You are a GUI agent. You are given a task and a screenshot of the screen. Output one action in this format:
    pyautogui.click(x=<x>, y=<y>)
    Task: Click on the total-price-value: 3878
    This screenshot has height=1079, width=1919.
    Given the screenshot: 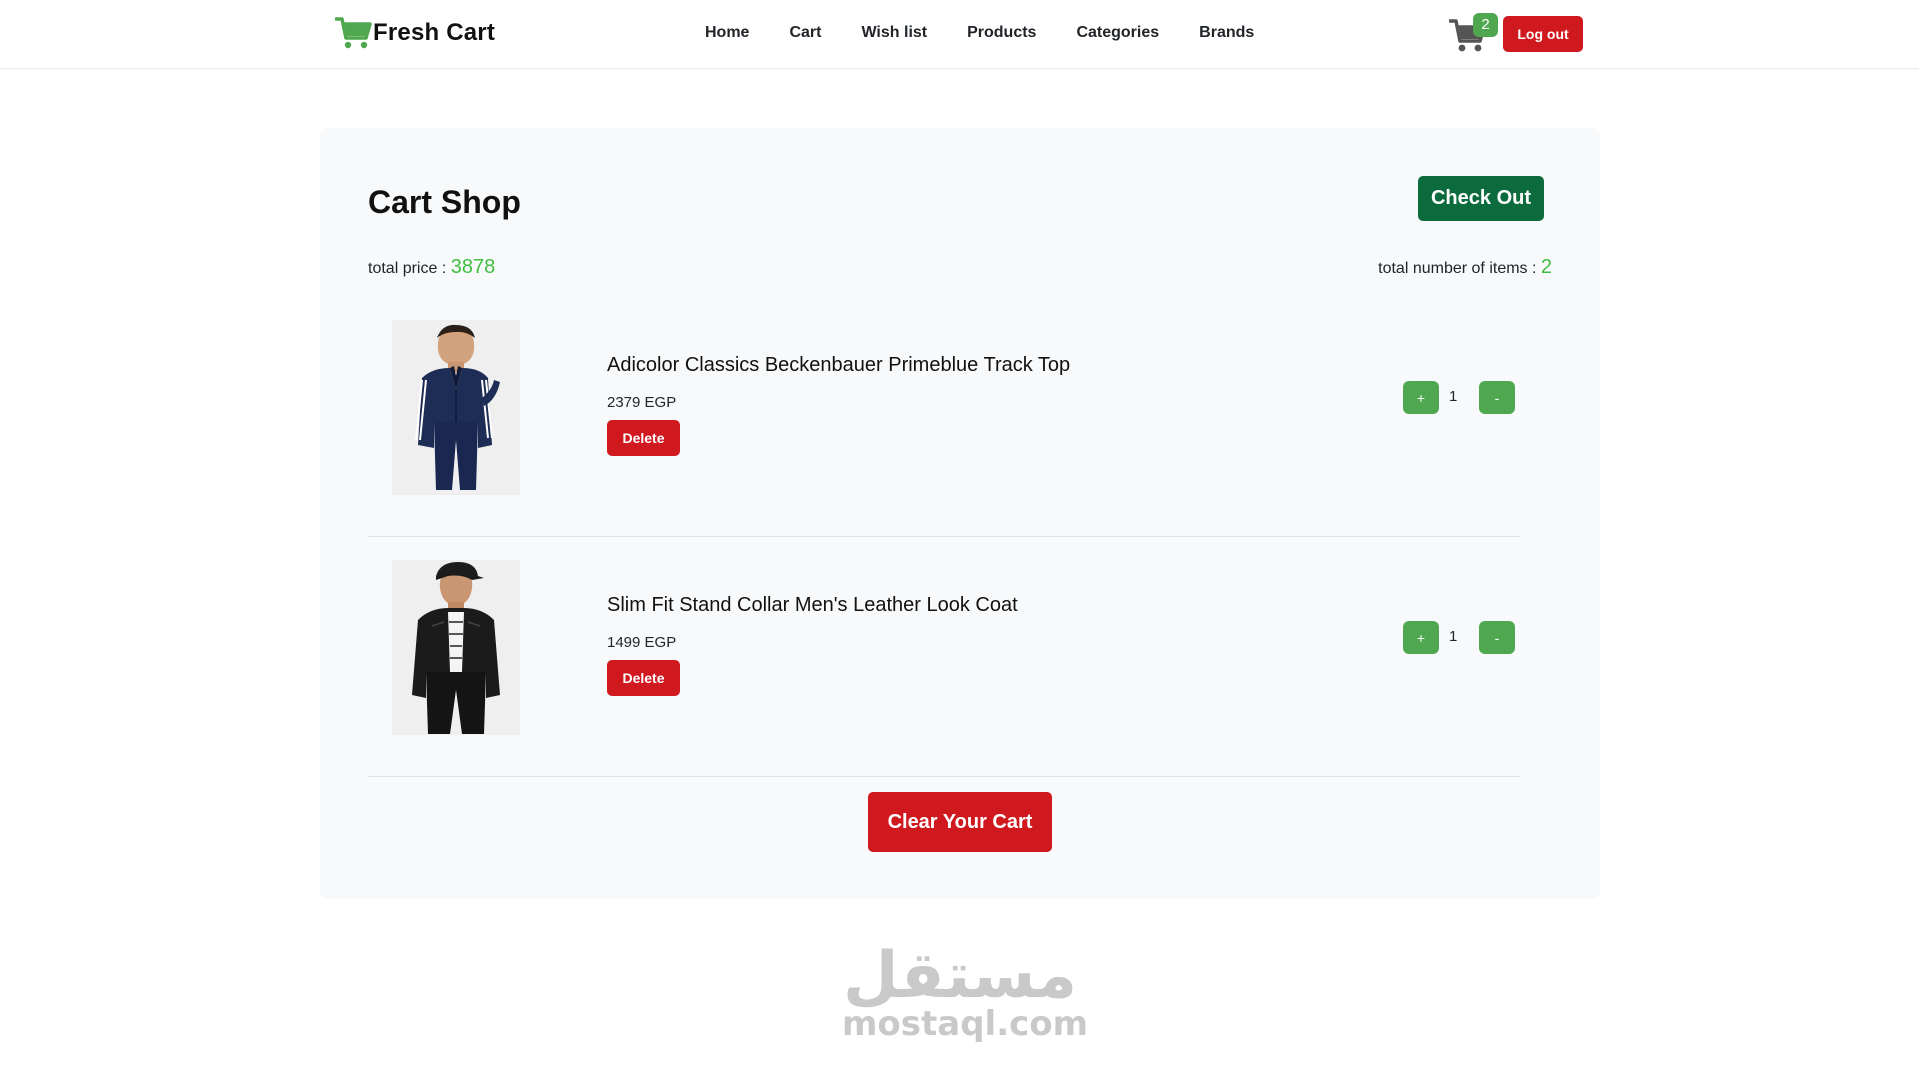 What is the action you would take?
    pyautogui.click(x=473, y=267)
    